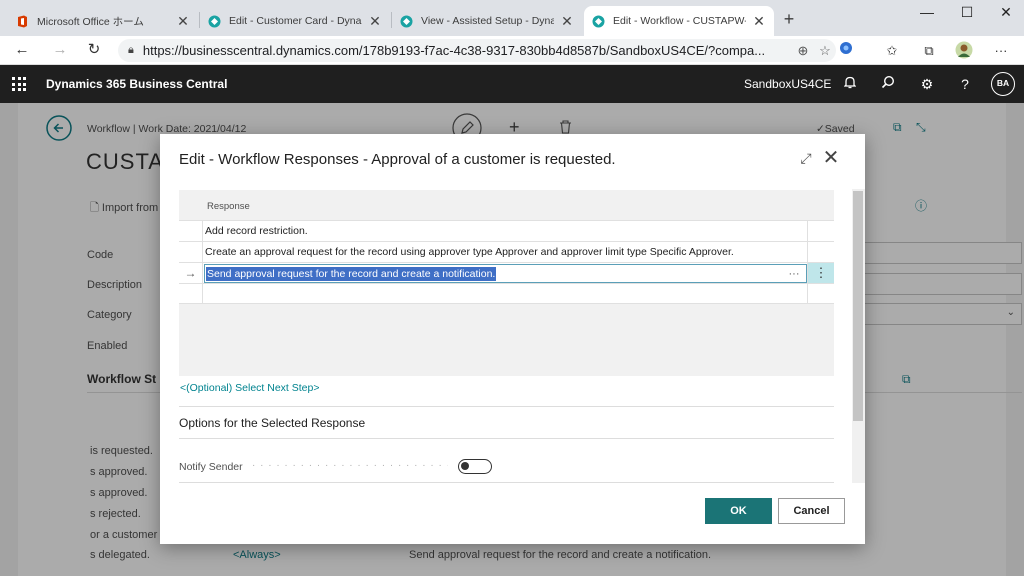 This screenshot has width=1024, height=576. I want to click on response-cell, so click(505, 293).